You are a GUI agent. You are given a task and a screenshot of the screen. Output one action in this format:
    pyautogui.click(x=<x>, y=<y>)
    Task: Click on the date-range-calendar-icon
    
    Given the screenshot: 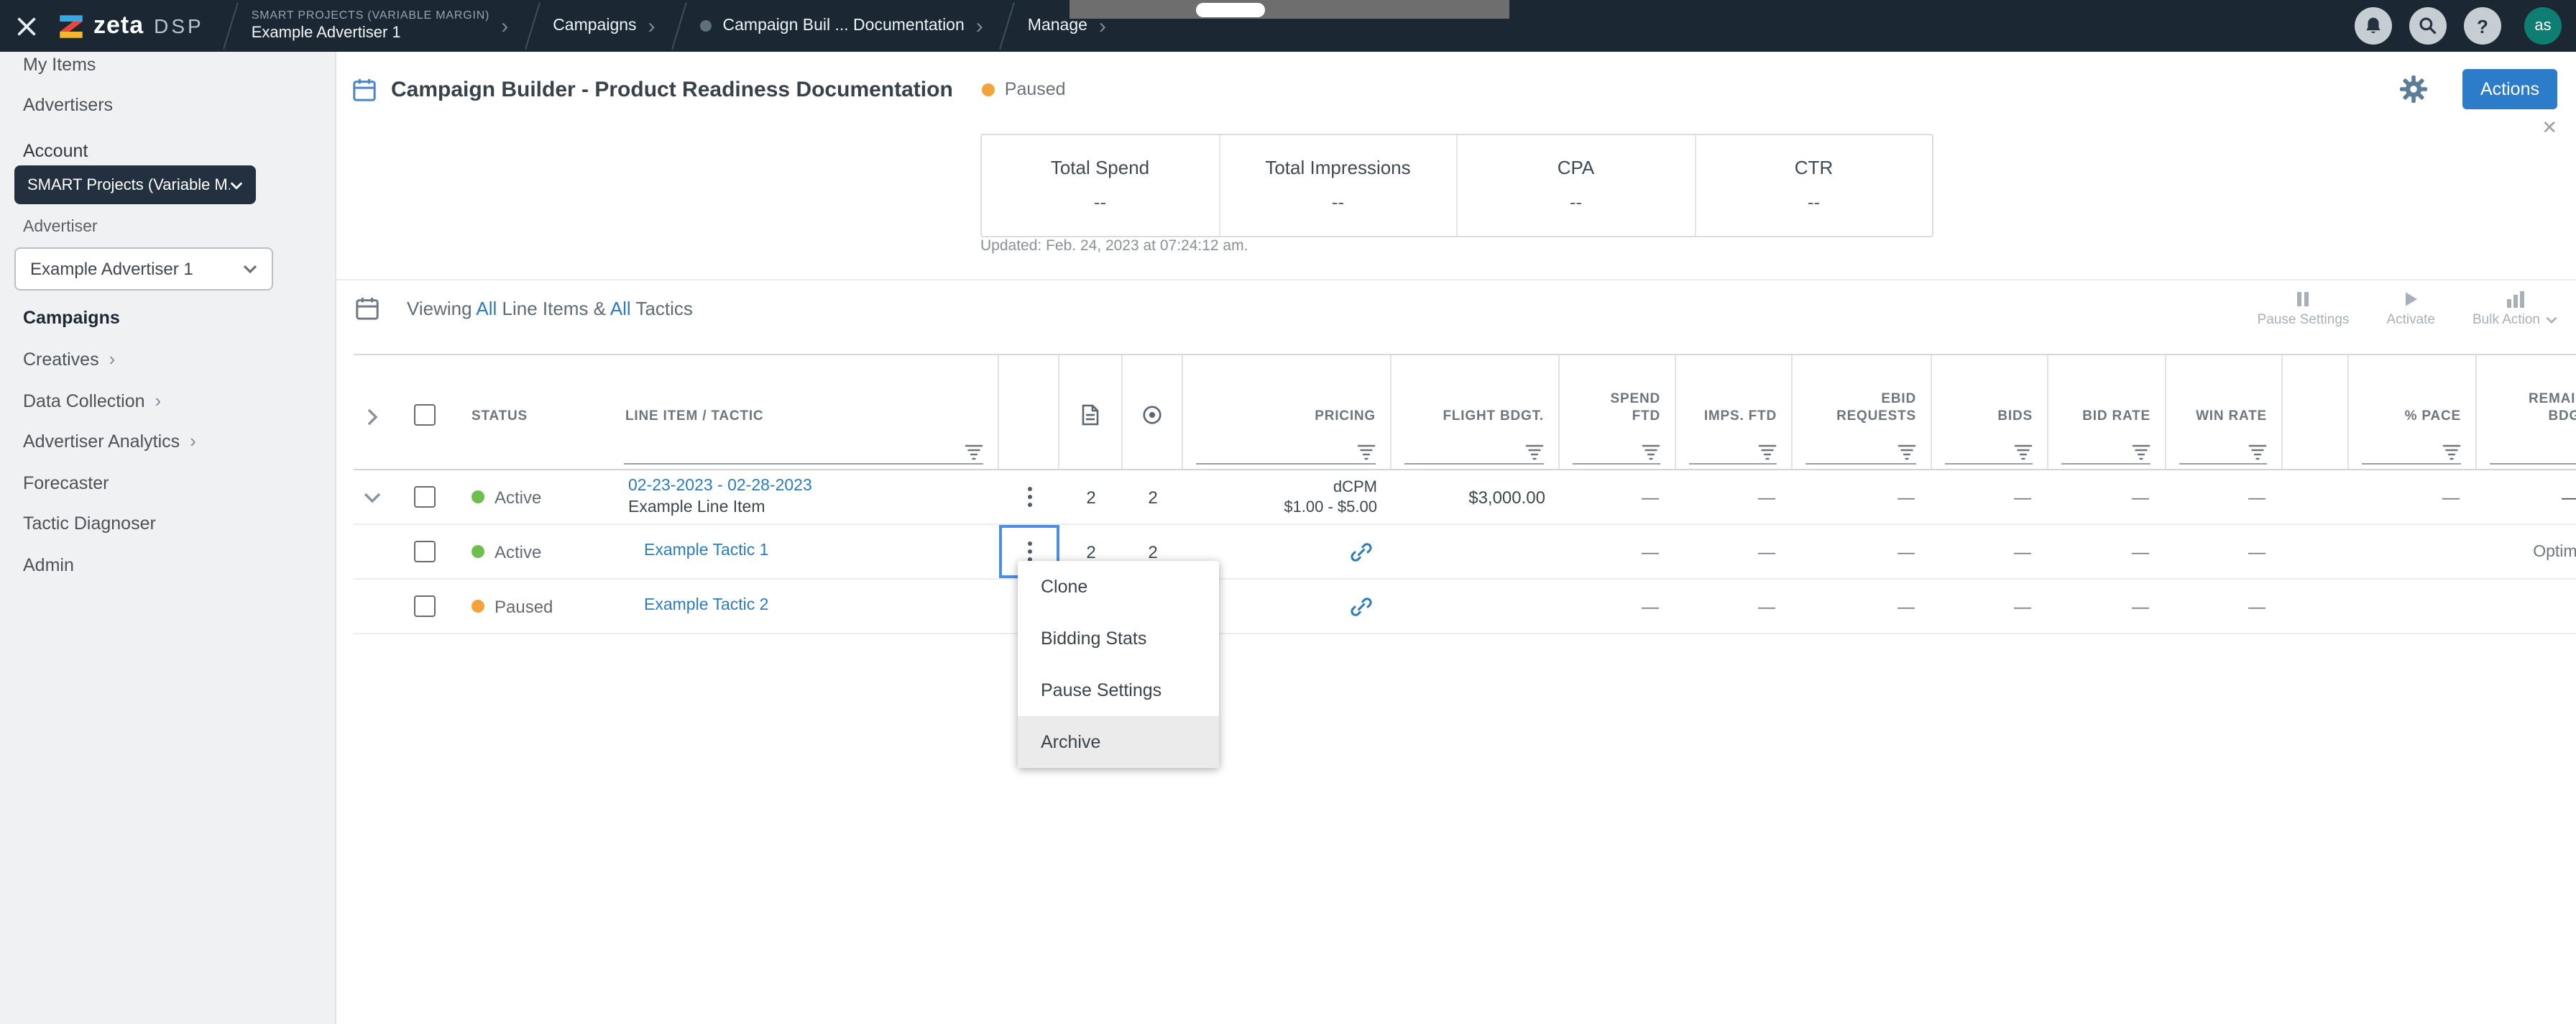 What is the action you would take?
    pyautogui.click(x=367, y=308)
    